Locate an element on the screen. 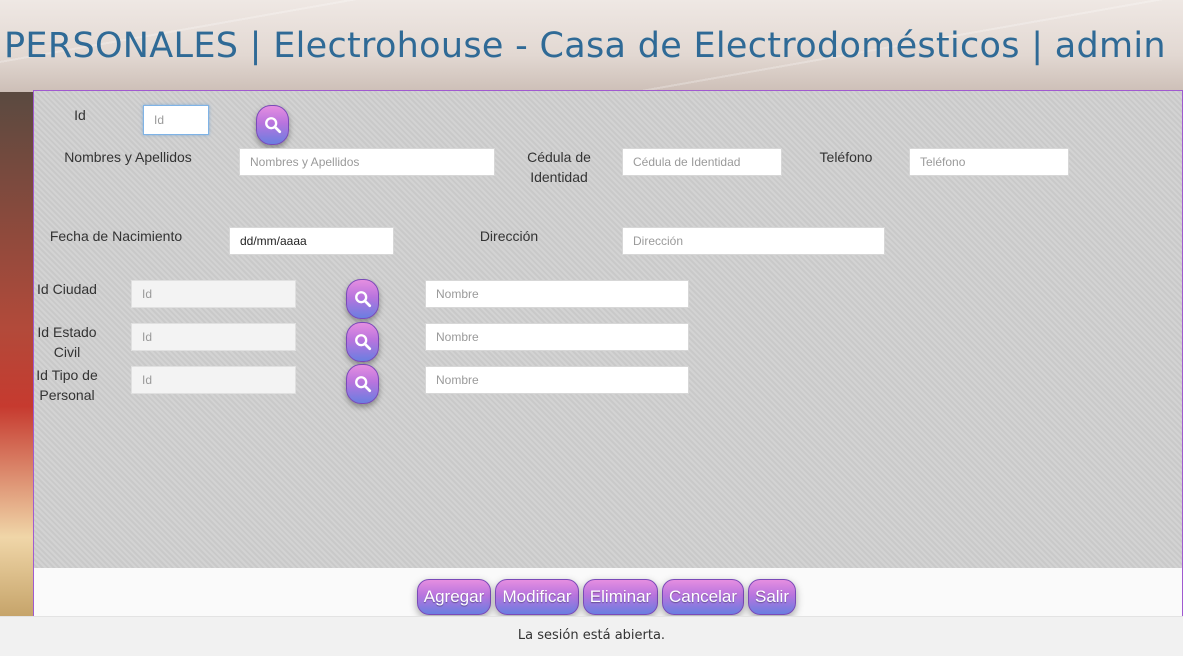 The height and width of the screenshot is (656, 1183). telefono-label: Teléfono is located at coordinates (846, 157).